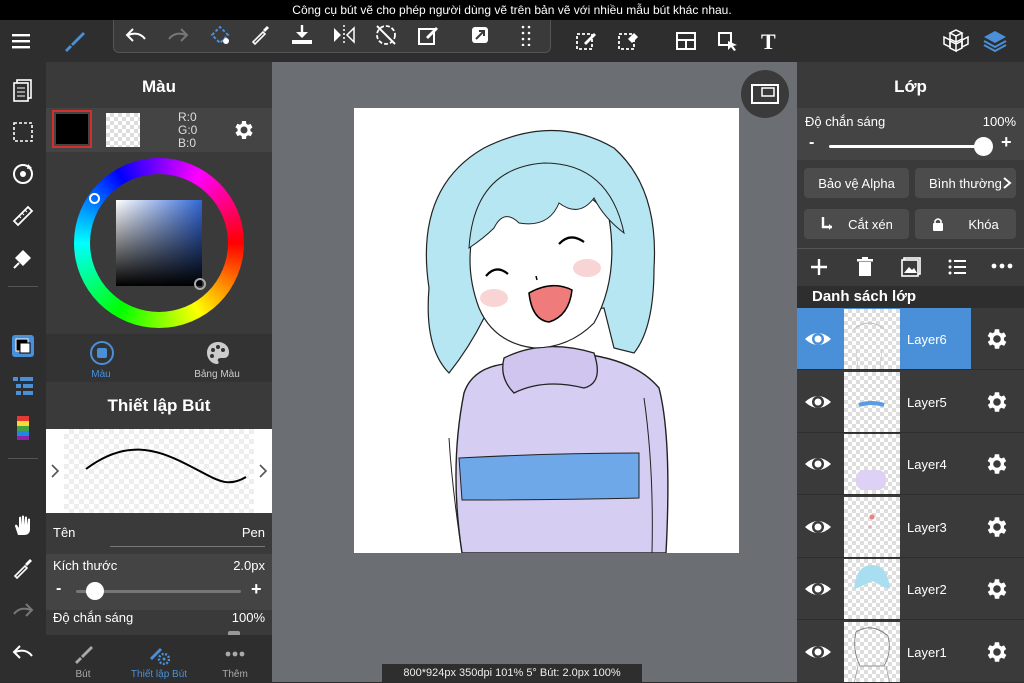  What do you see at coordinates (23, 90) in the screenshot?
I see `pages-icon` at bounding box center [23, 90].